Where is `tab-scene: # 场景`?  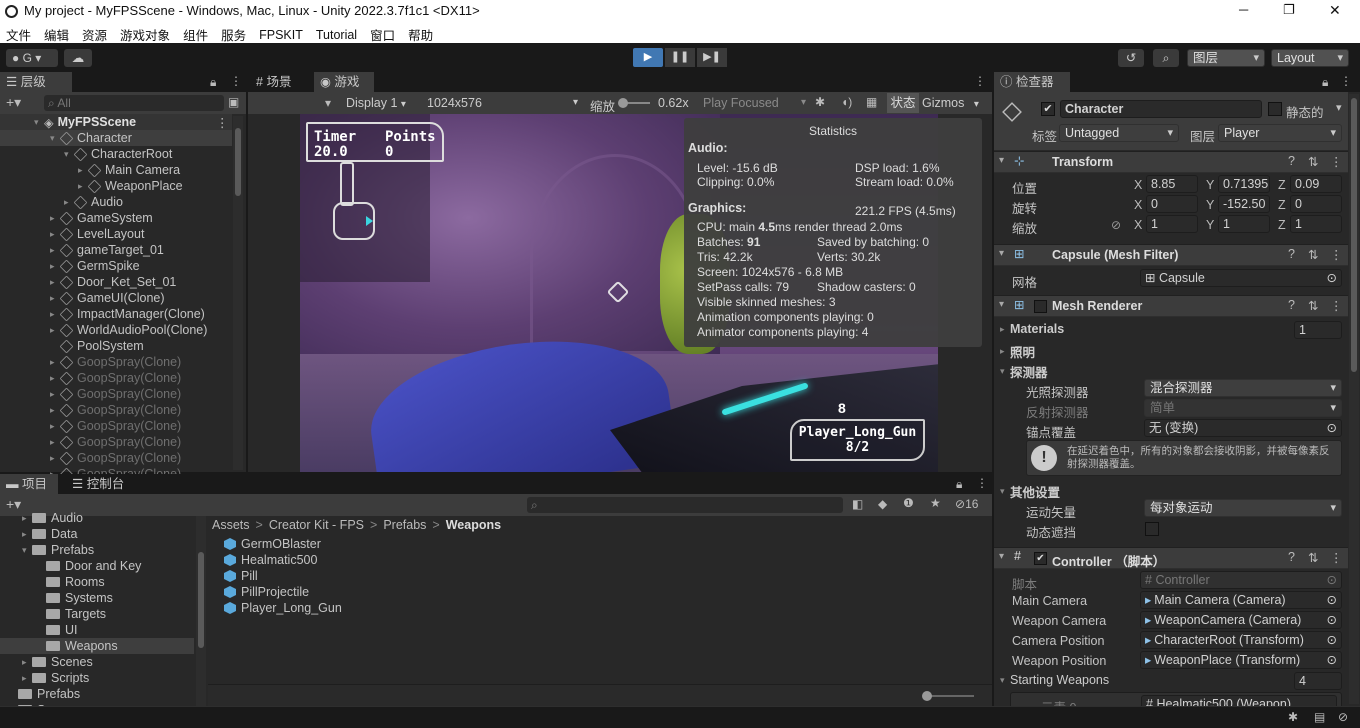
tab-scene: # 场景 is located at coordinates (273, 82).